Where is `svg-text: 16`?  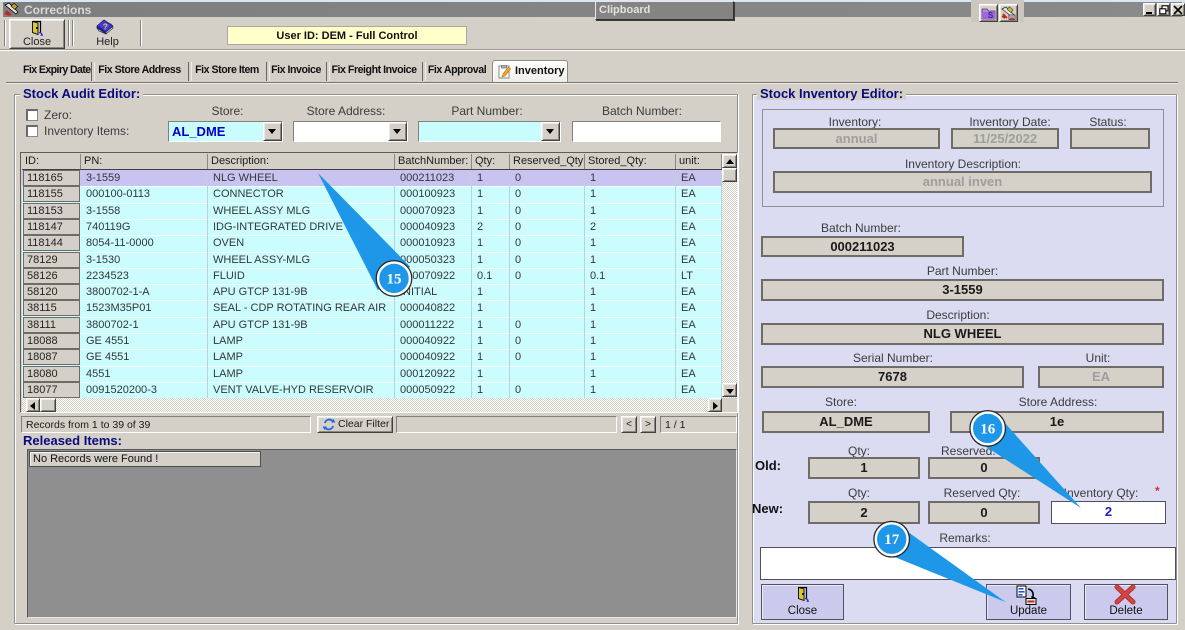 svg-text: 16 is located at coordinates (988, 429).